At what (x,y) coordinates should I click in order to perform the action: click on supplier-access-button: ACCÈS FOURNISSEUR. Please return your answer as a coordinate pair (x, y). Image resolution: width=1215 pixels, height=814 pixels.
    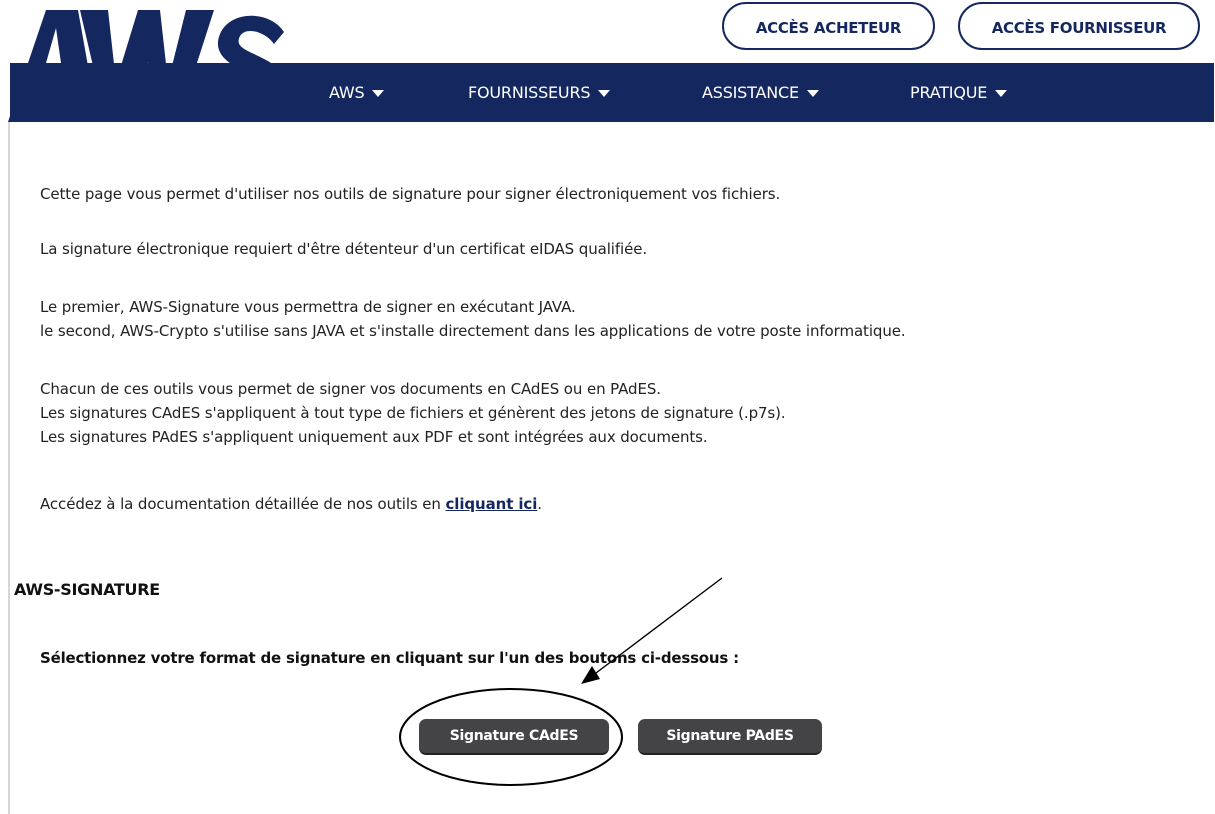
    Looking at the image, I should click on (1079, 26).